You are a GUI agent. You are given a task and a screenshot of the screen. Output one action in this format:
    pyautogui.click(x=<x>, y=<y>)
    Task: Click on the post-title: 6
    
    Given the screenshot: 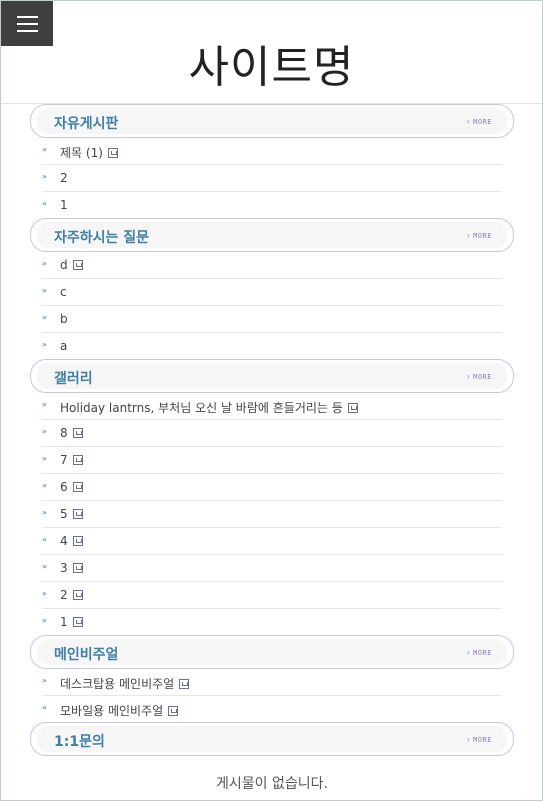 What is the action you would take?
    pyautogui.click(x=71, y=487)
    